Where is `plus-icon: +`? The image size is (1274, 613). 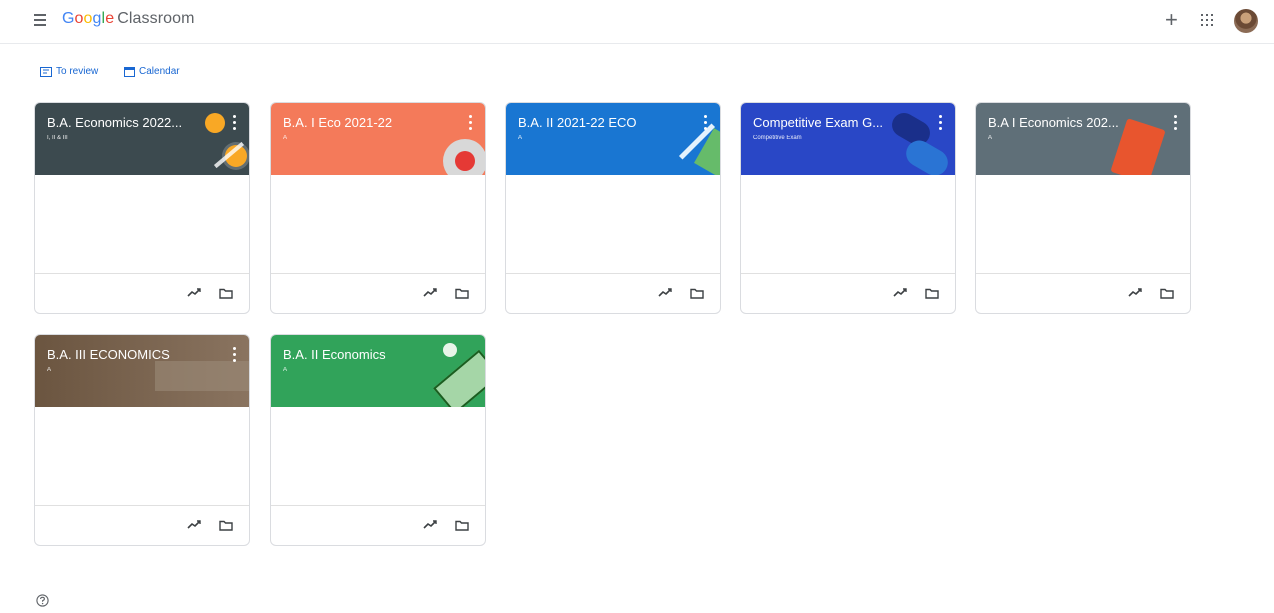
plus-icon: + is located at coordinates (1171, 20).